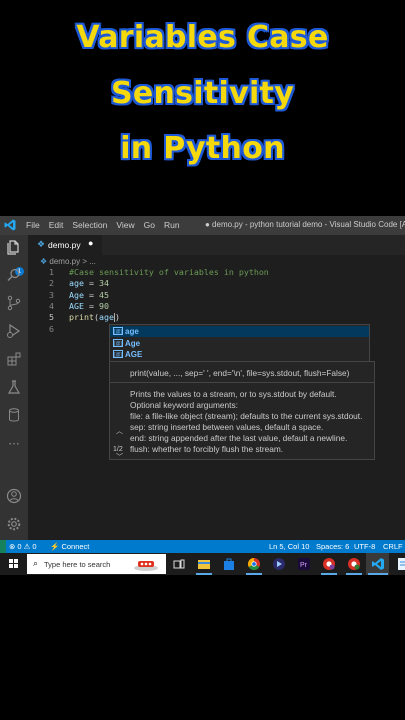 Image resolution: width=405 pixels, height=720 pixels. I want to click on testing-icon, so click(14, 388).